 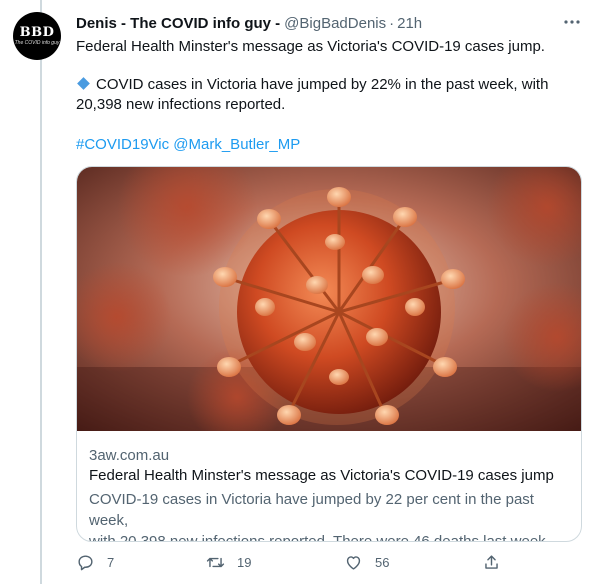 What do you see at coordinates (409, 23) in the screenshot?
I see `tweet-time: 21h` at bounding box center [409, 23].